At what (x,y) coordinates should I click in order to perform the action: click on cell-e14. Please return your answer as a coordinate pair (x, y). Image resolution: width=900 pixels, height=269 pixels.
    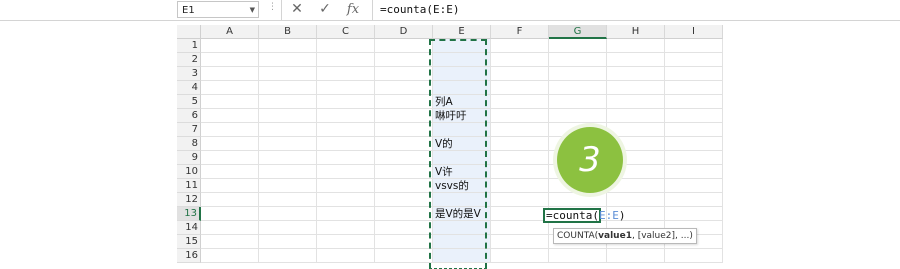
    Looking at the image, I should click on (462, 228).